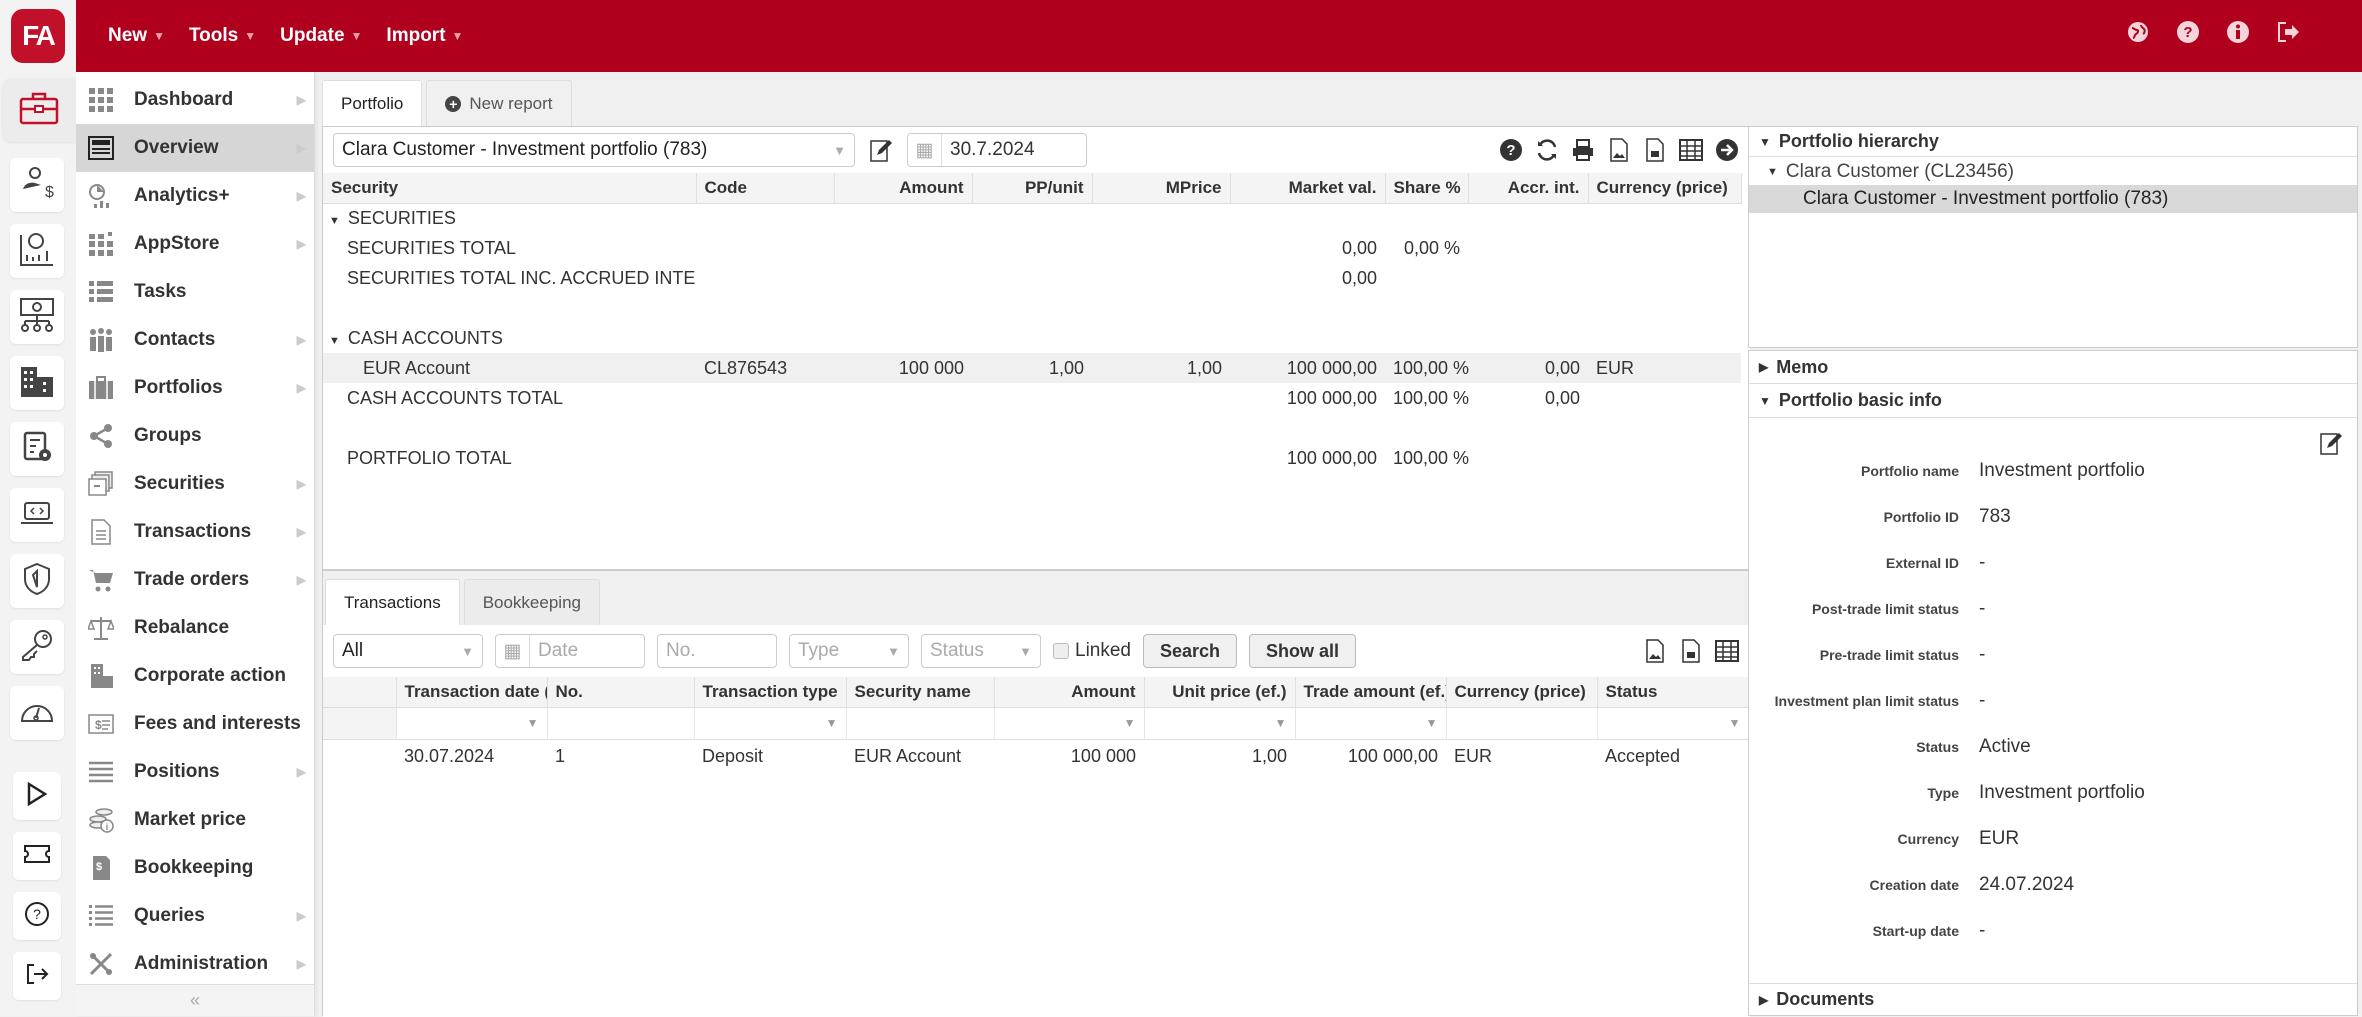 Image resolution: width=2362 pixels, height=1017 pixels. Describe the element at coordinates (472, 692) in the screenshot. I see `column-header: Transaction date (e` at that location.